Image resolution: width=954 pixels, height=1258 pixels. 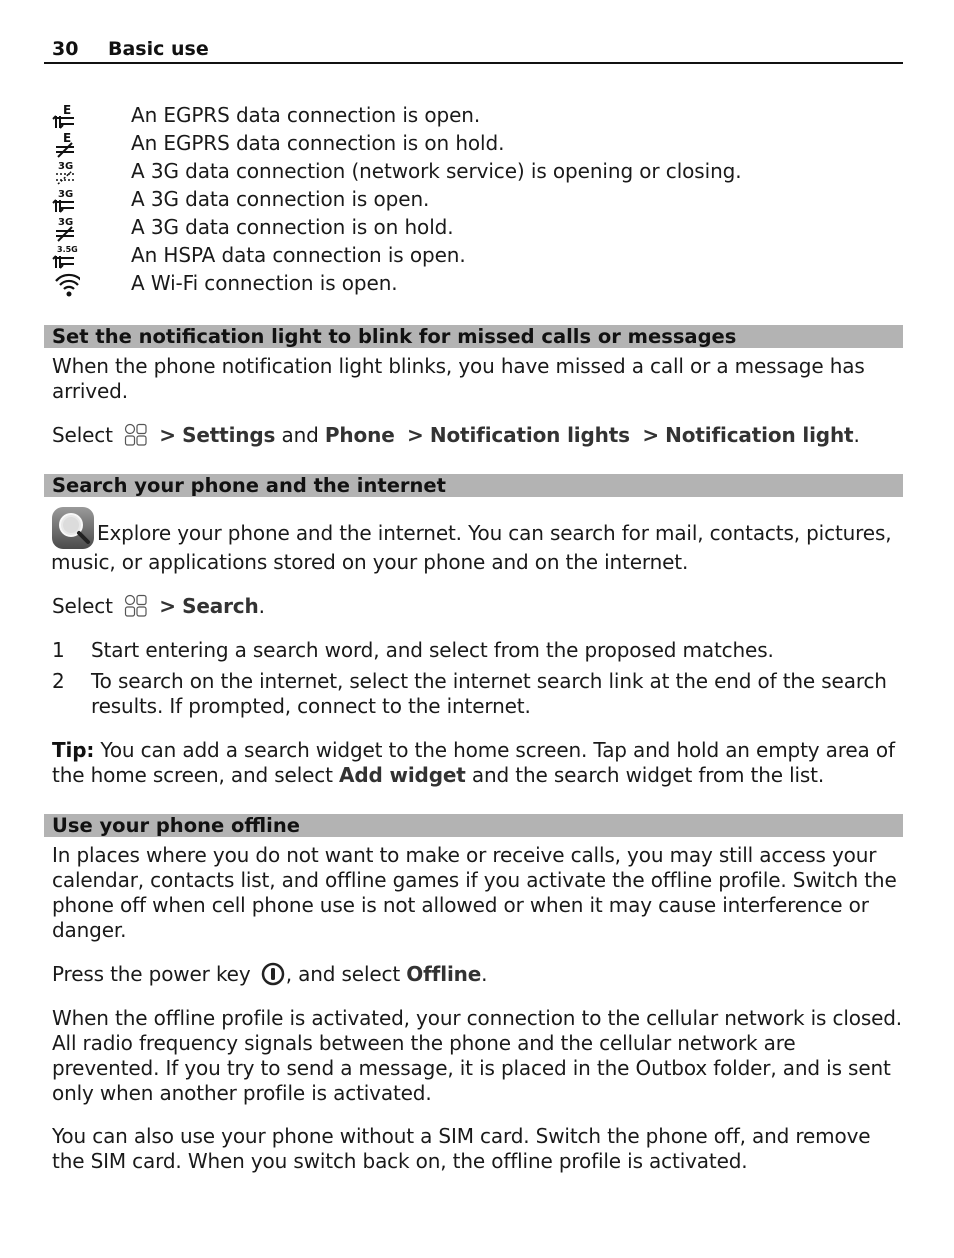 I want to click on step-number: 1, so click(x=58, y=650).